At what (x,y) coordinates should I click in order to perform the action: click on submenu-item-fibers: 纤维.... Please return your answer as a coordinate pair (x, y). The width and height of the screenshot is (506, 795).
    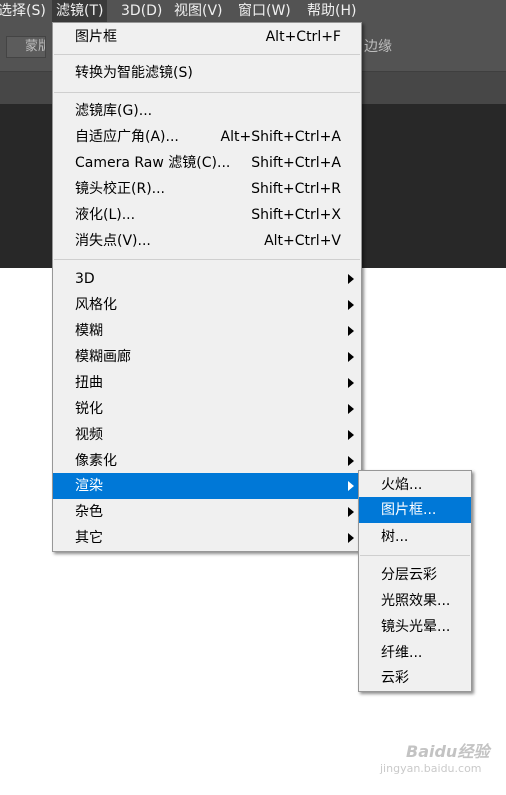
    Looking at the image, I should click on (415, 653).